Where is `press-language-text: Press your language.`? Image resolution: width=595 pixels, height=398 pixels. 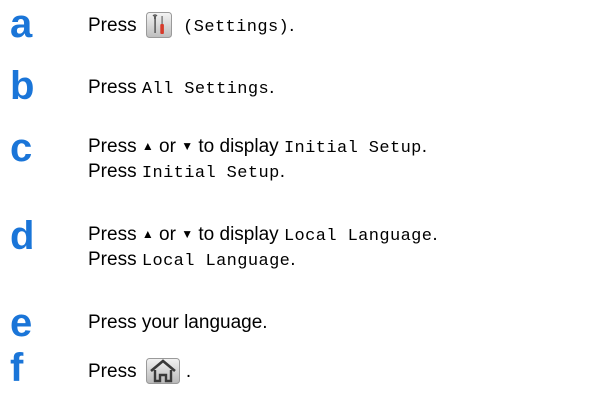 press-language-text: Press your language. is located at coordinates (178, 322).